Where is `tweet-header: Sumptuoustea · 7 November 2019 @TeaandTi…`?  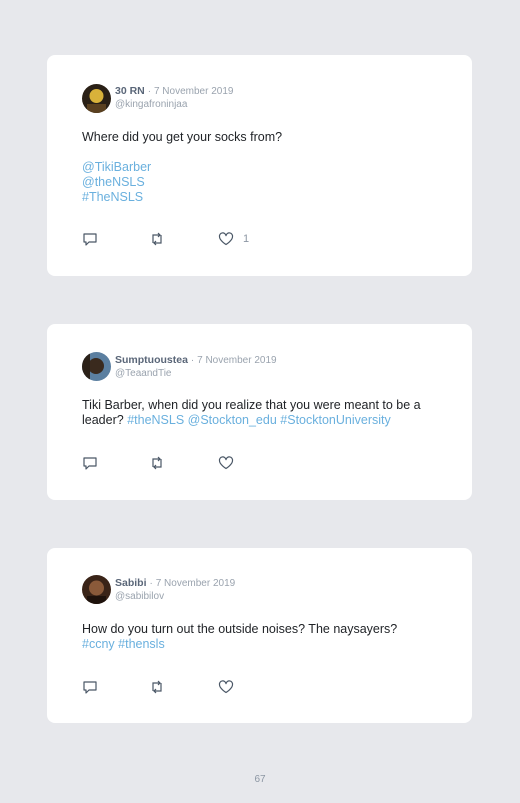 tweet-header: Sumptuoustea · 7 November 2019 @TeaandTi… is located at coordinates (196, 367).